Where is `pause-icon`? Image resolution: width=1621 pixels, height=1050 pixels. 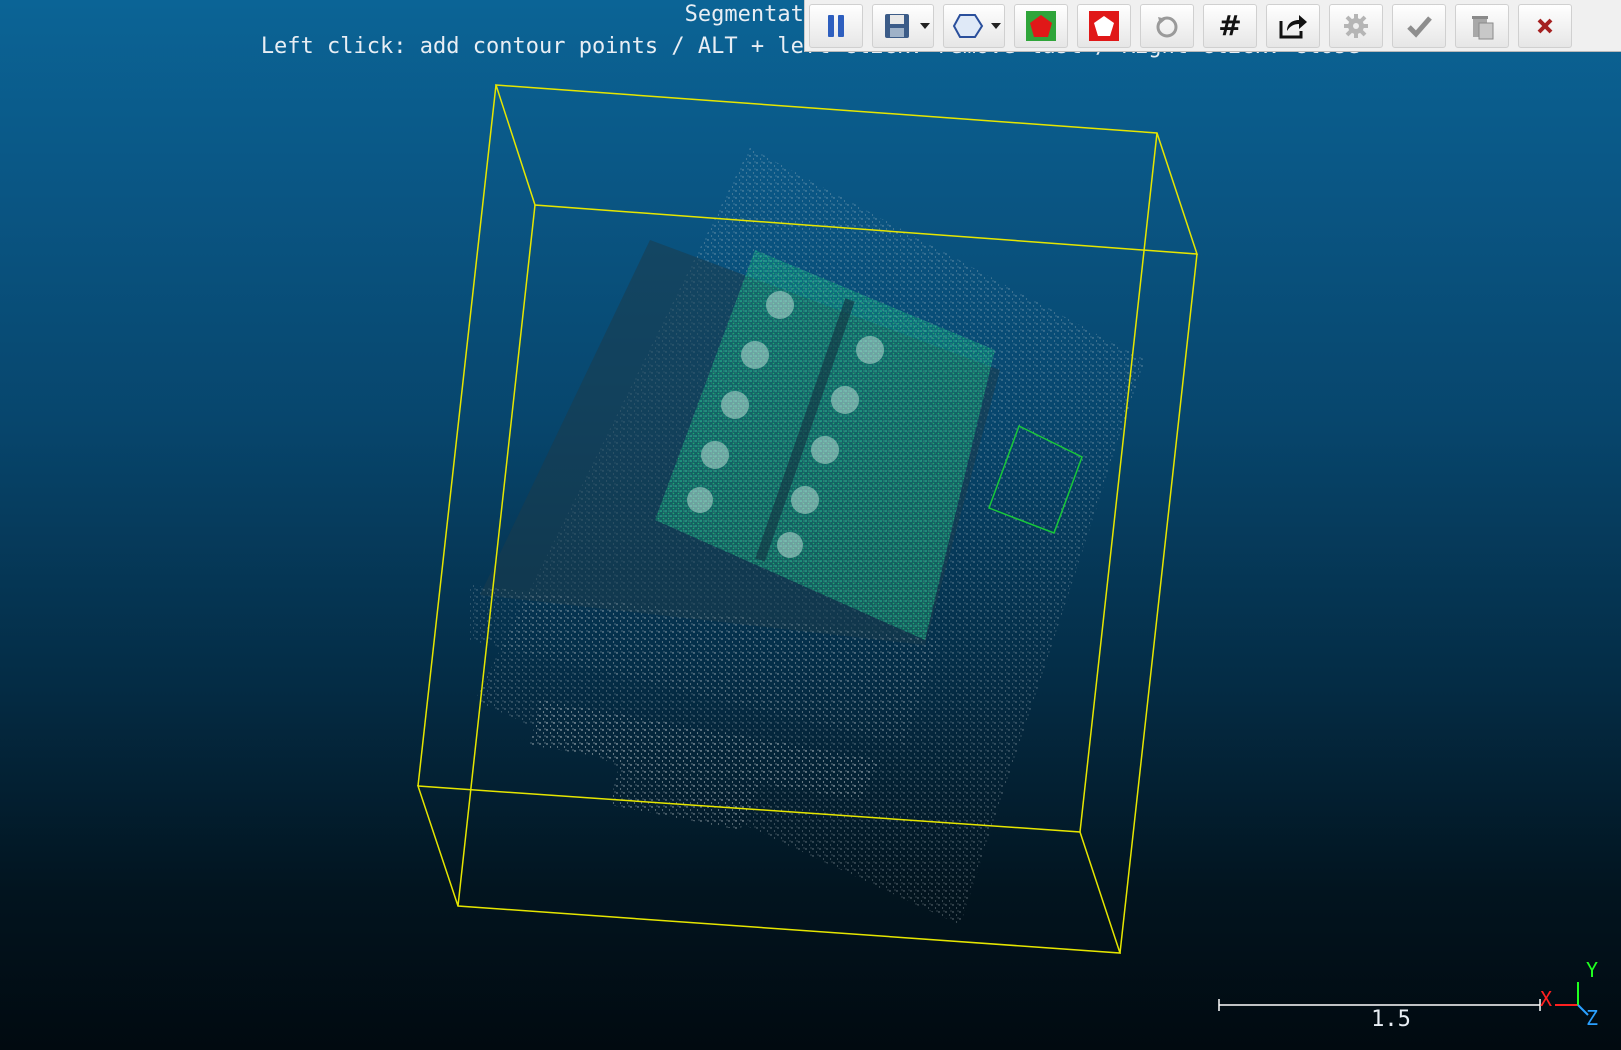 pause-icon is located at coordinates (836, 25).